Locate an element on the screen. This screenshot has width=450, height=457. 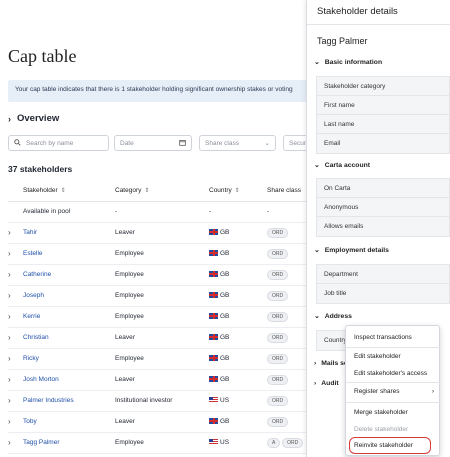
stakeholder-name-link: Toby is located at coordinates (30, 421).